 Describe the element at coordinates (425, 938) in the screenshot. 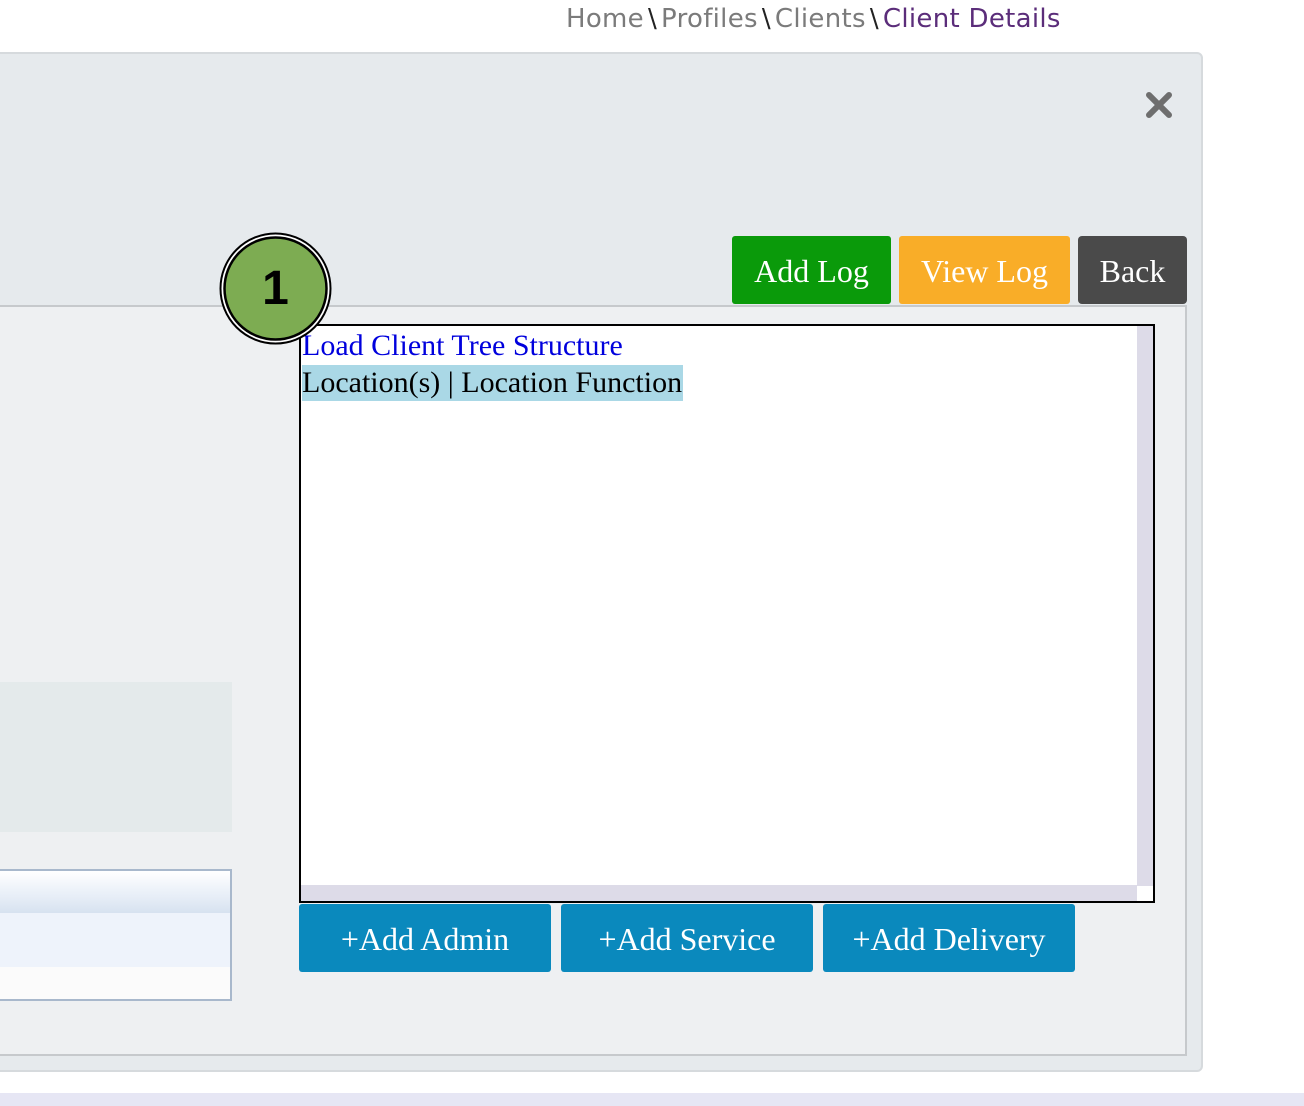

I see `add-admin-button: +Add Admin` at that location.